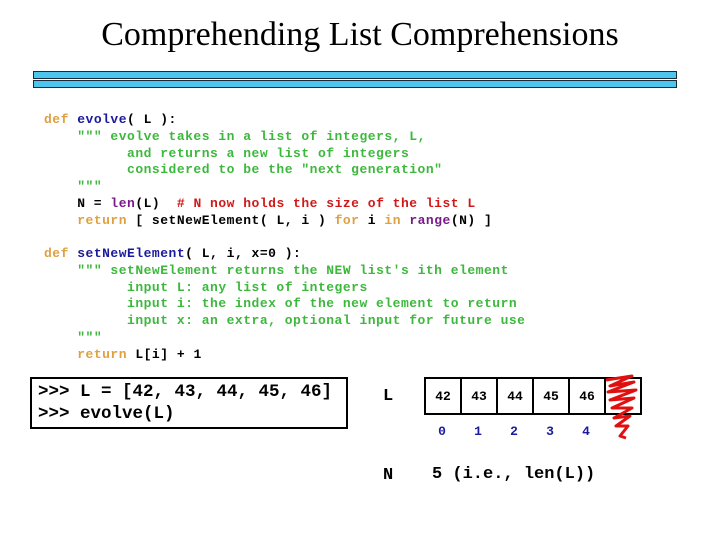 This screenshot has width=720, height=540. What do you see at coordinates (372, 220) in the screenshot?
I see `code-token: i` at bounding box center [372, 220].